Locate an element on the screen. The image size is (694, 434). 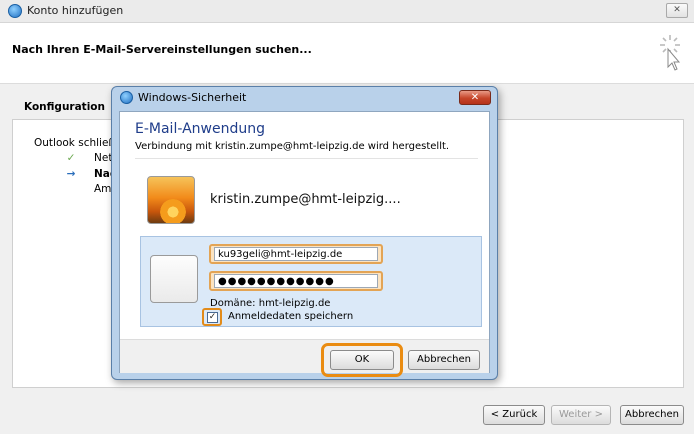
arrow-right-icon: → is located at coordinates (71, 174).